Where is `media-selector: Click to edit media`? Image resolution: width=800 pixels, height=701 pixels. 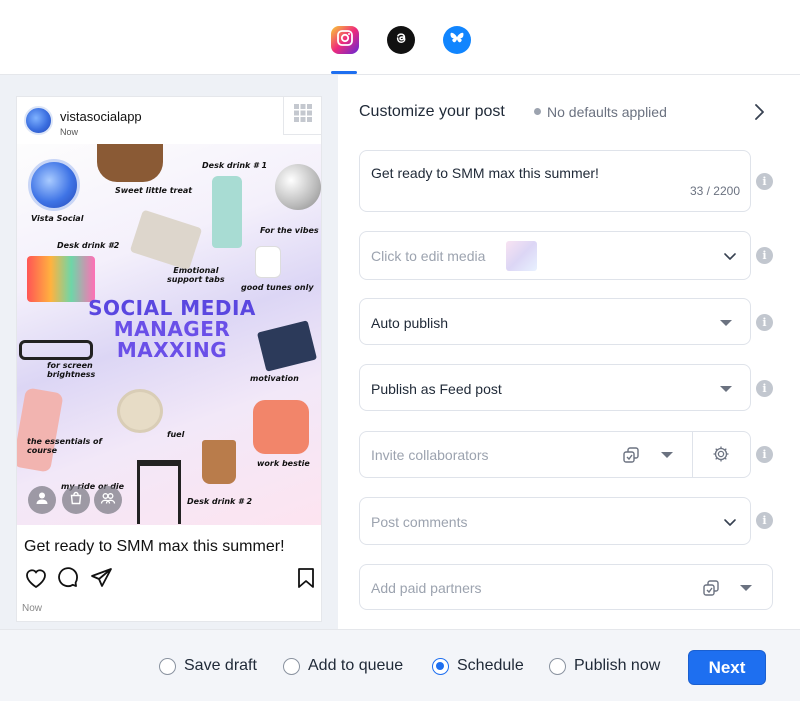 media-selector: Click to edit media is located at coordinates (555, 255).